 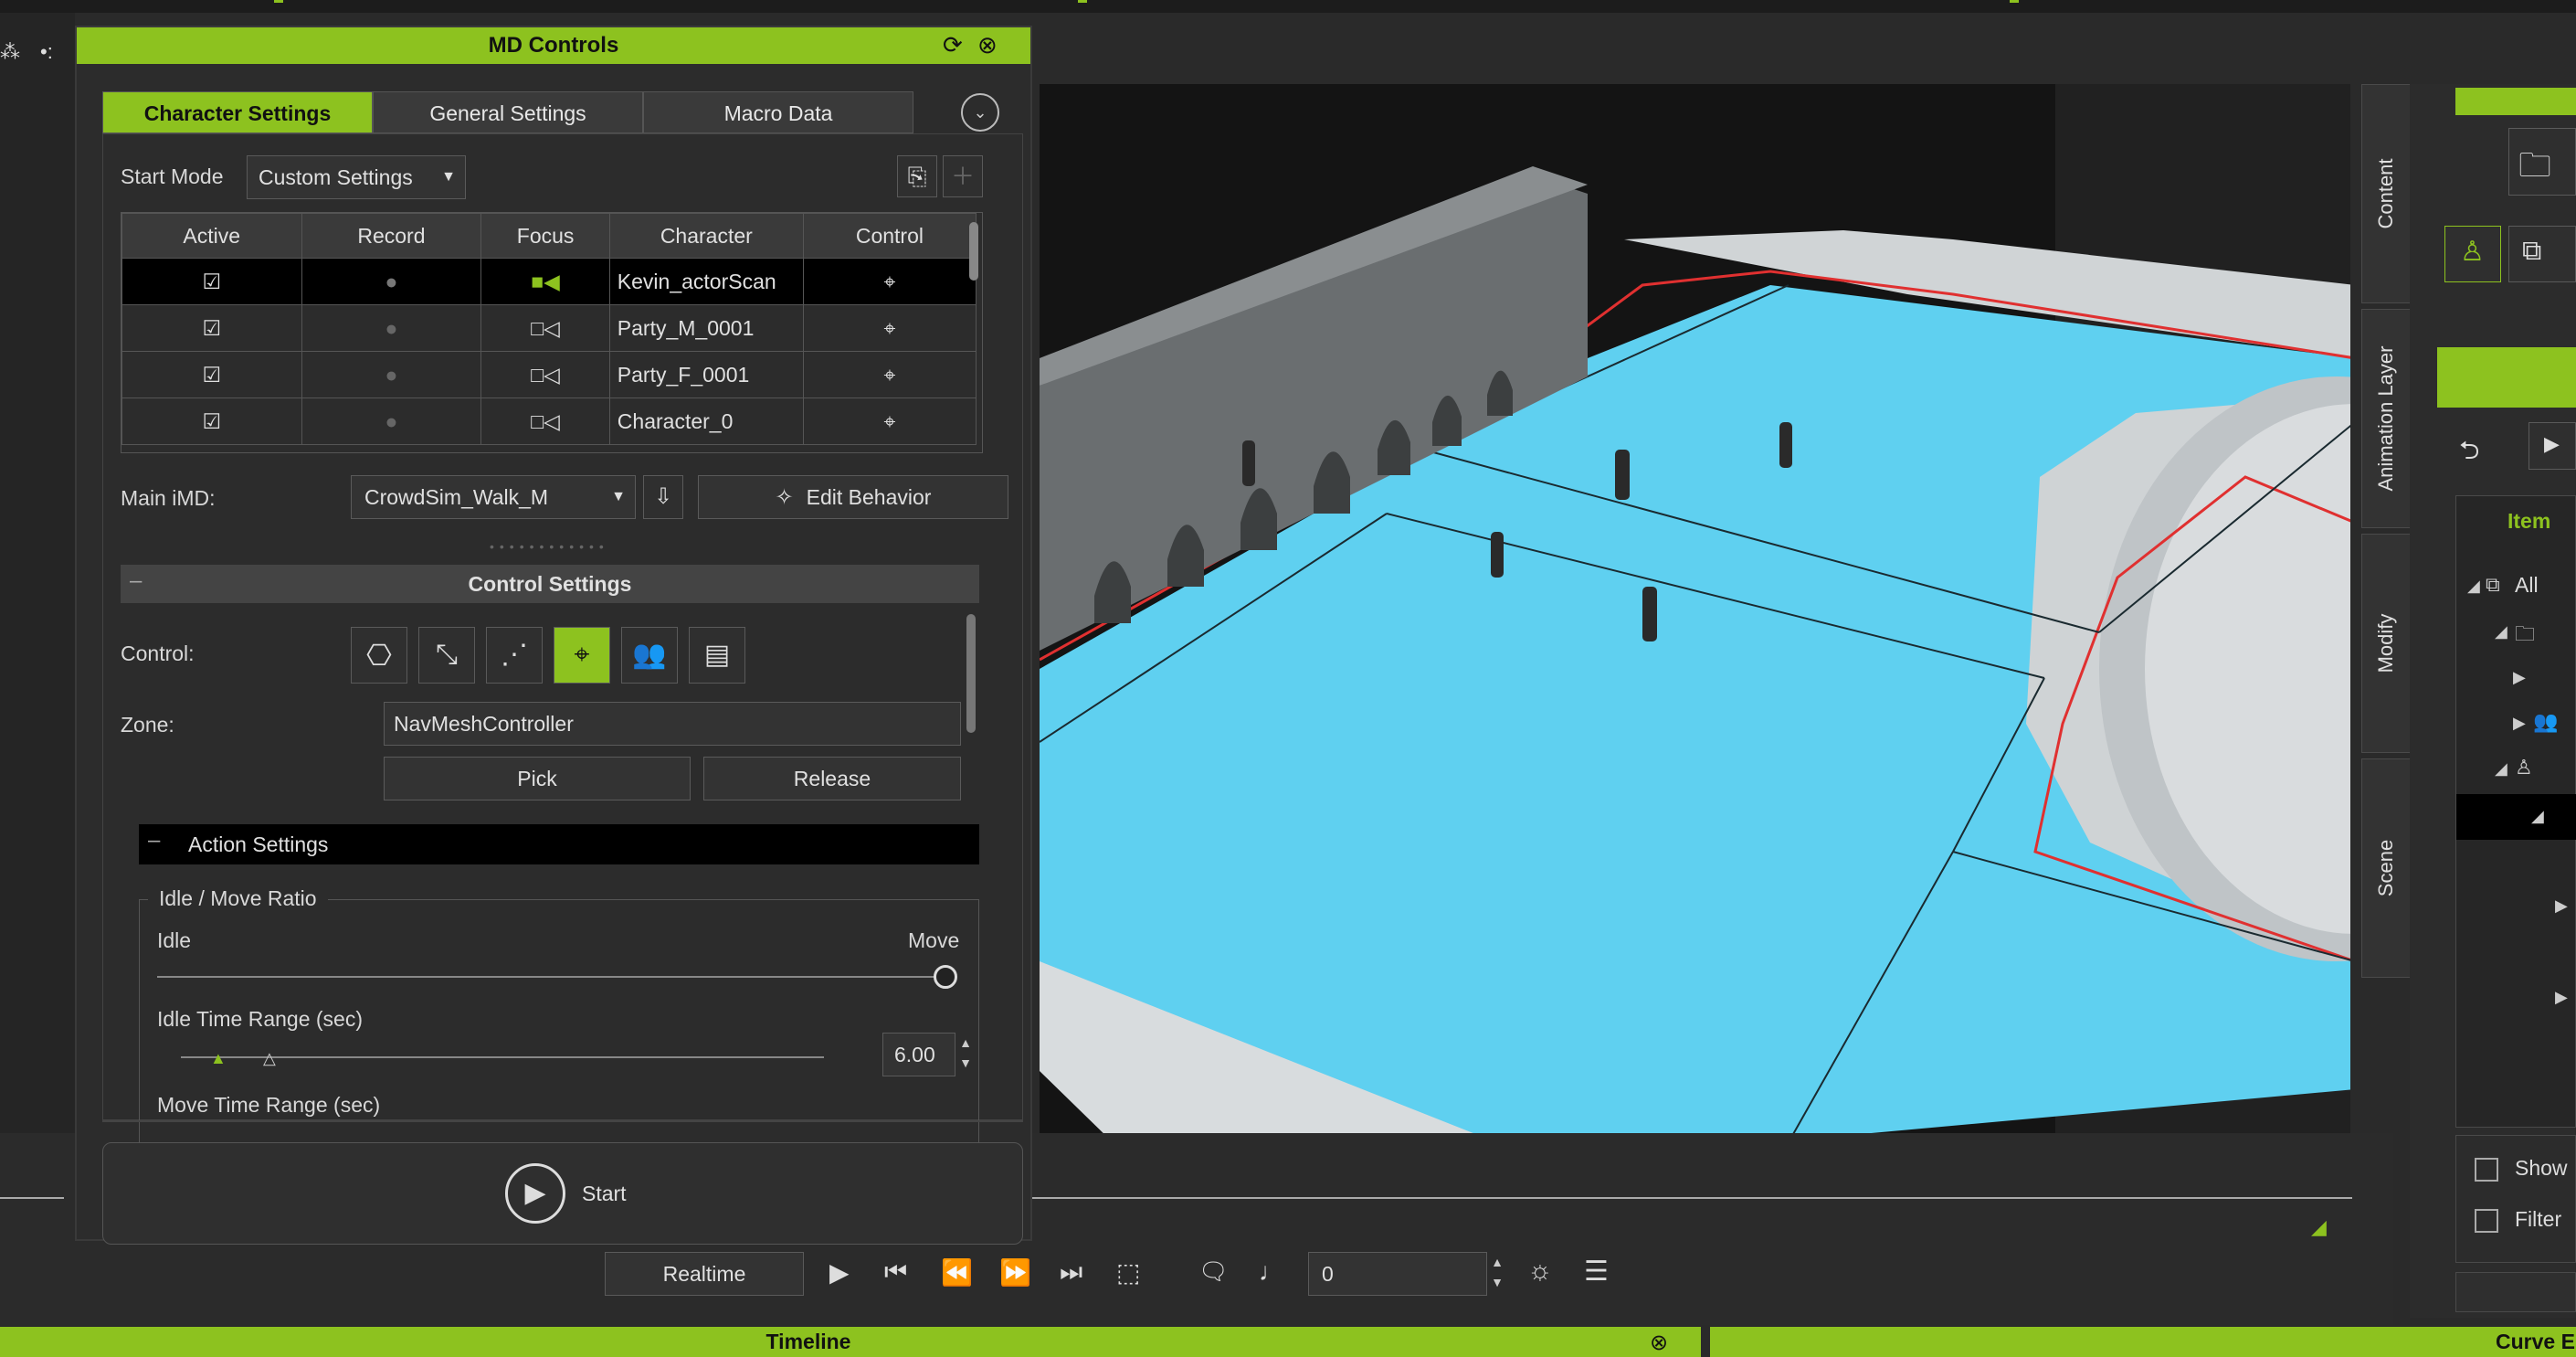 What do you see at coordinates (917, 176) in the screenshot?
I see `copy-icon: ⎘` at bounding box center [917, 176].